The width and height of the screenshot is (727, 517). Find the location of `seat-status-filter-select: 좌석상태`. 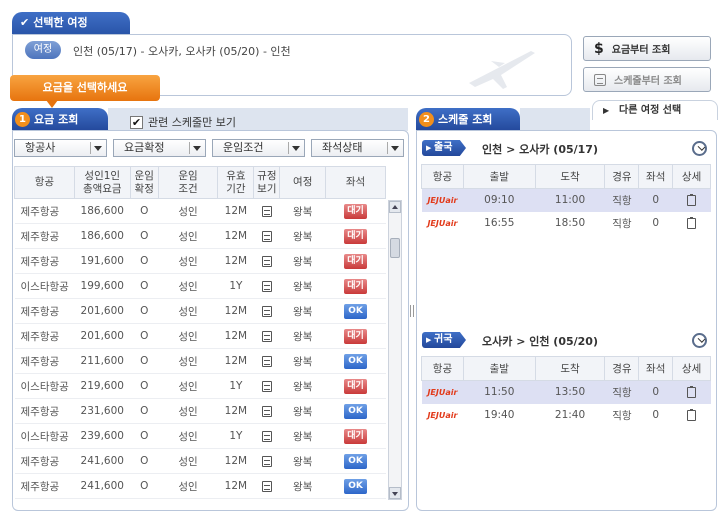

seat-status-filter-select: 좌석상태 is located at coordinates (357, 148).